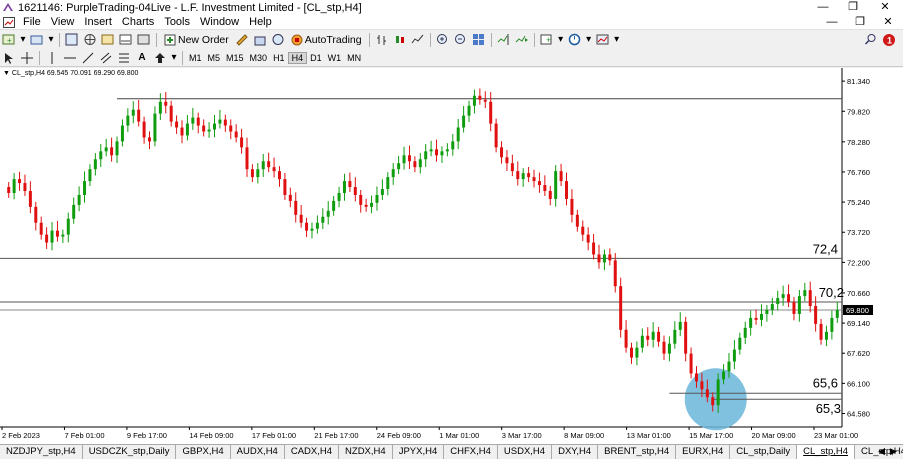 The height and width of the screenshot is (459, 903). What do you see at coordinates (235, 58) in the screenshot?
I see `timeframe-m15: M15` at bounding box center [235, 58].